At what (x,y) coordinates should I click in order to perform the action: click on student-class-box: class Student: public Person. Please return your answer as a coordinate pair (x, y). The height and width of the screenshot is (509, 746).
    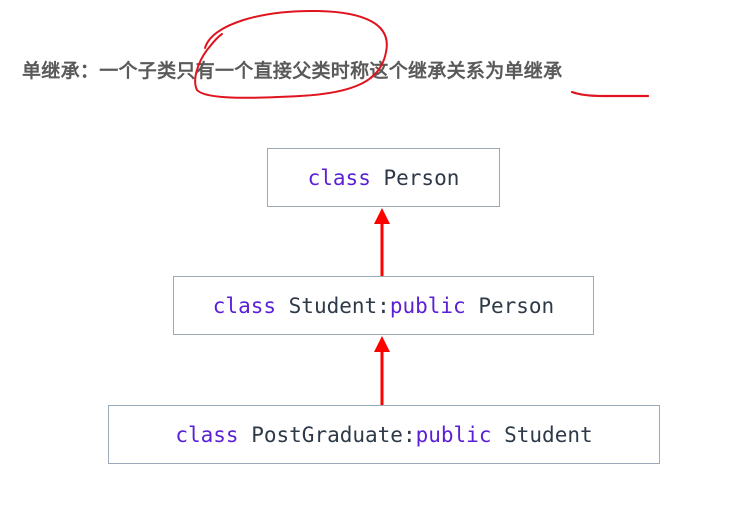
    Looking at the image, I should click on (383, 305).